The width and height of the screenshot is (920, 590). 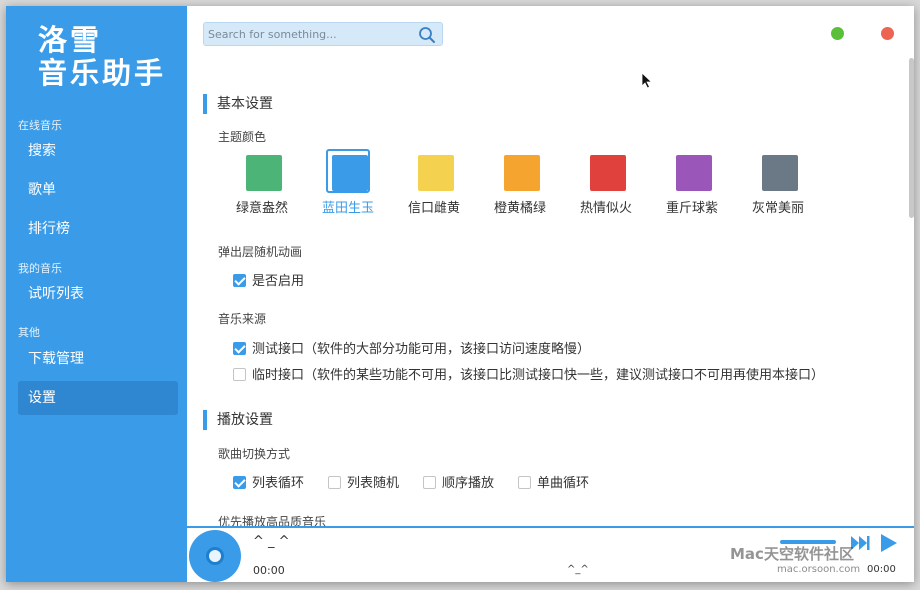 What do you see at coordinates (777, 208) in the screenshot?
I see `theme-name: 灰常美丽` at bounding box center [777, 208].